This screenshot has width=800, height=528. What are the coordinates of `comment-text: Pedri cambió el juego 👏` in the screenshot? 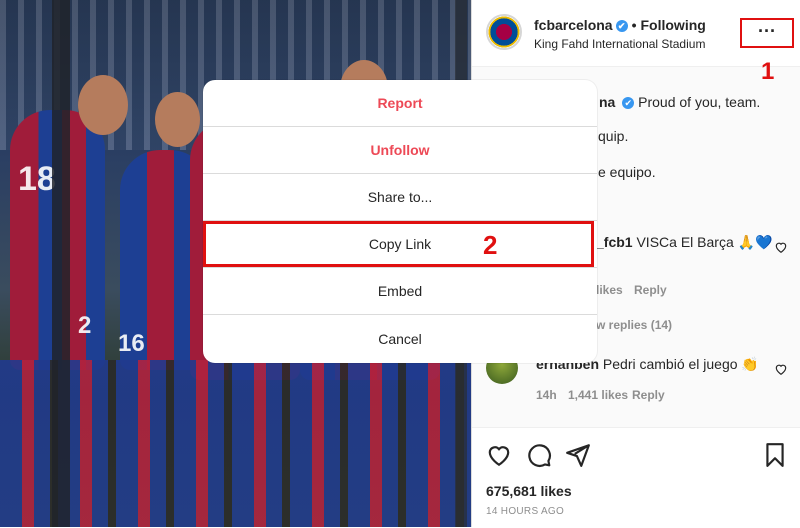 It's located at (680, 364).